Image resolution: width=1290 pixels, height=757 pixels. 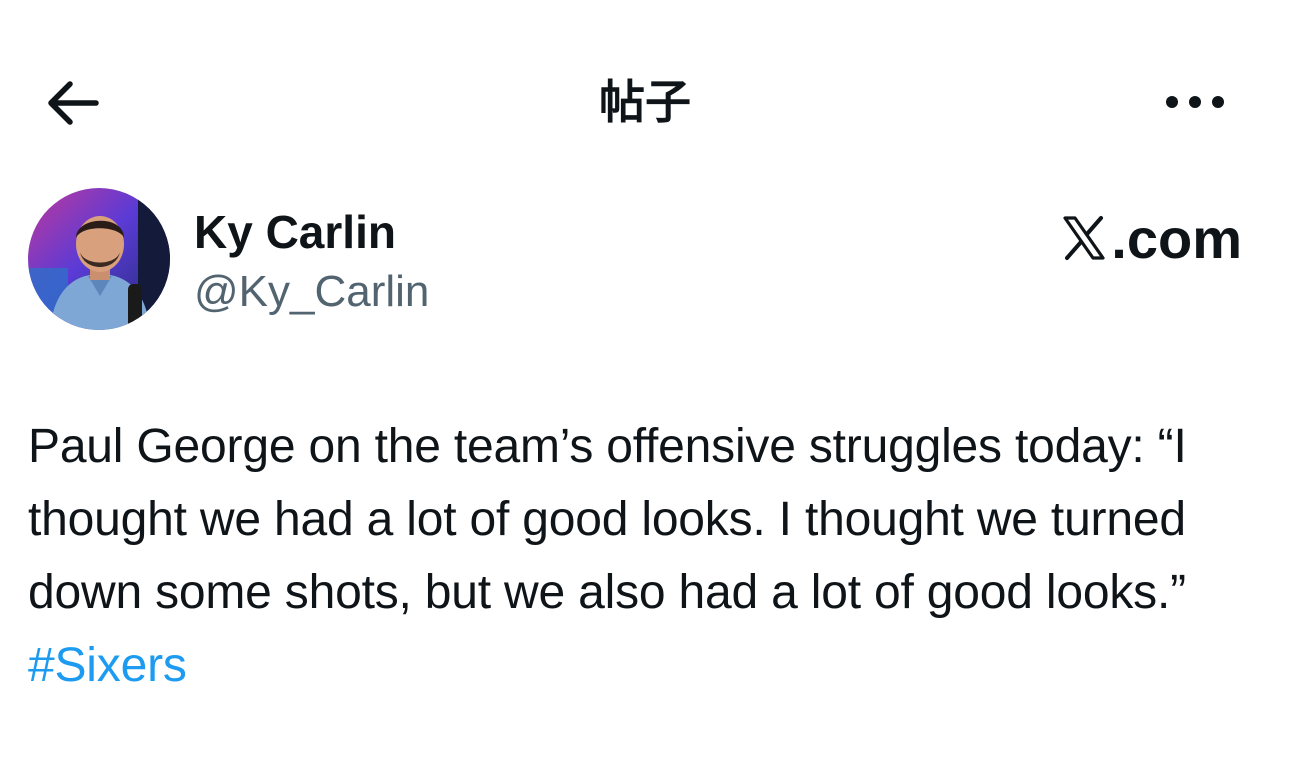 I want to click on avatar, so click(x=99, y=259).